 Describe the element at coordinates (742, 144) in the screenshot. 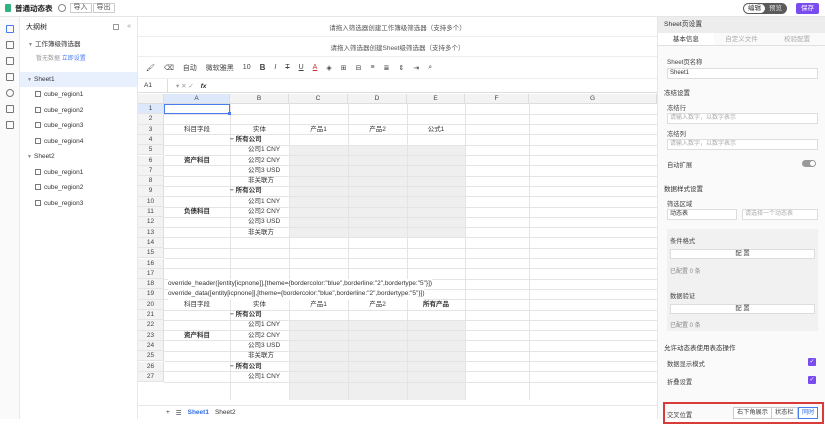

I see `freeze-col-input: 请输入数字，以数字表示` at that location.